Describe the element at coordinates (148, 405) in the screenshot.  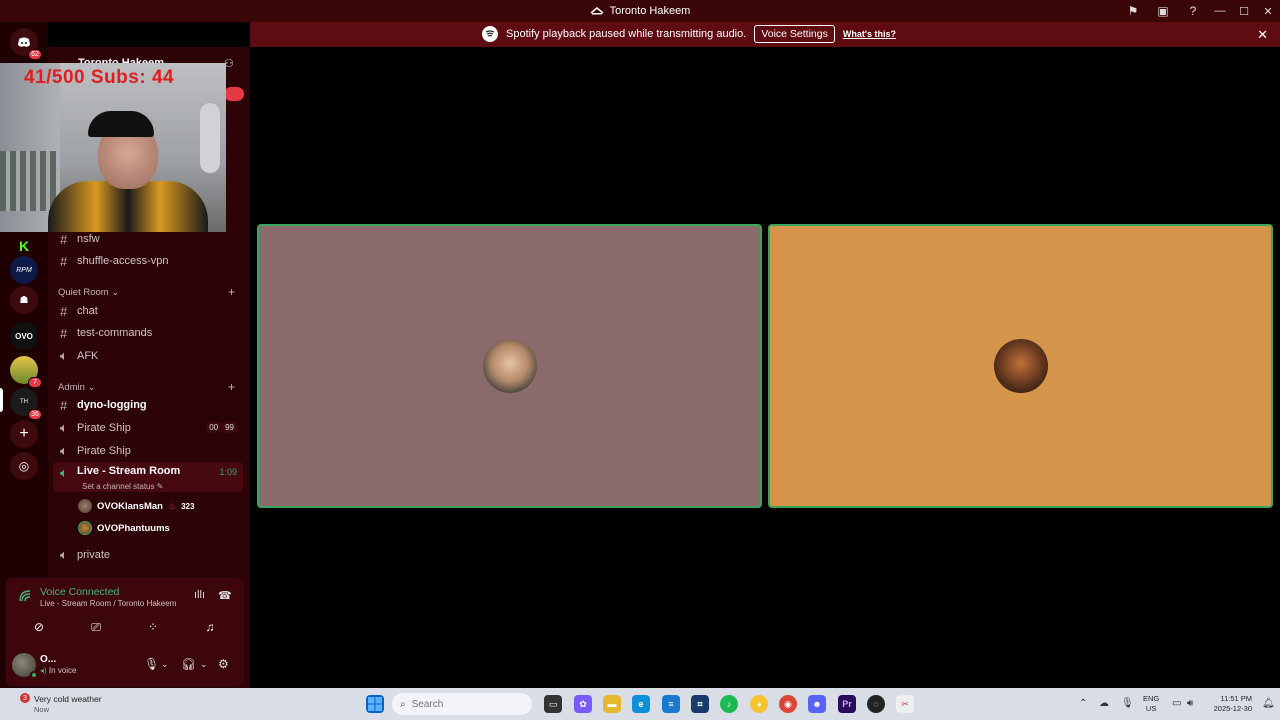
I see `channel-dyno-logging: # dyno-logging` at that location.